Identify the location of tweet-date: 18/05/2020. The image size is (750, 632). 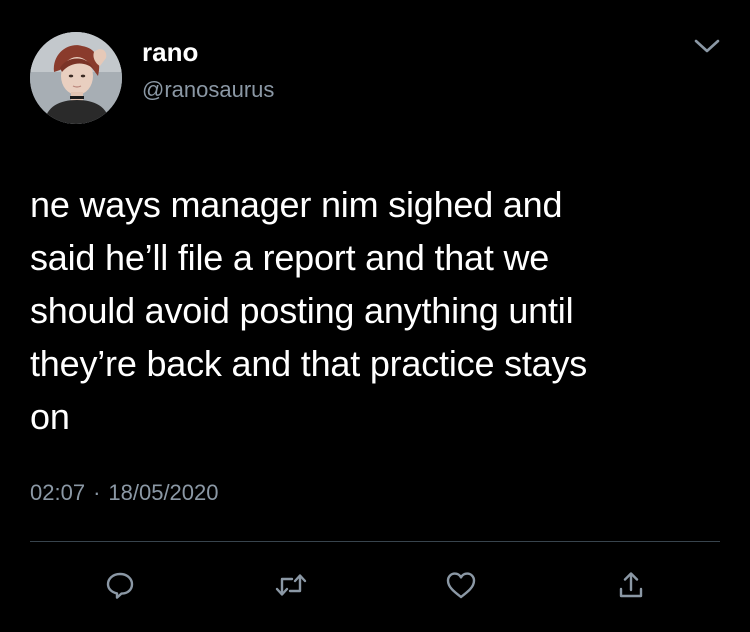
(163, 492).